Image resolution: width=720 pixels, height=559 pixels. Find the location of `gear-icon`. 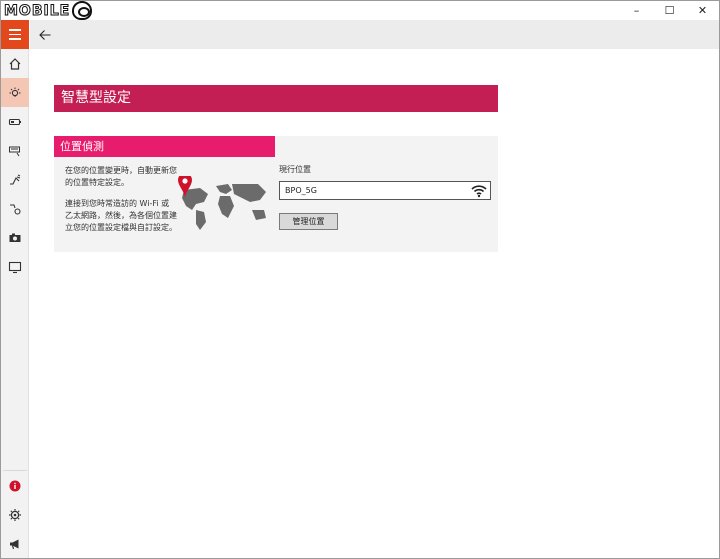

gear-icon is located at coordinates (15, 514).